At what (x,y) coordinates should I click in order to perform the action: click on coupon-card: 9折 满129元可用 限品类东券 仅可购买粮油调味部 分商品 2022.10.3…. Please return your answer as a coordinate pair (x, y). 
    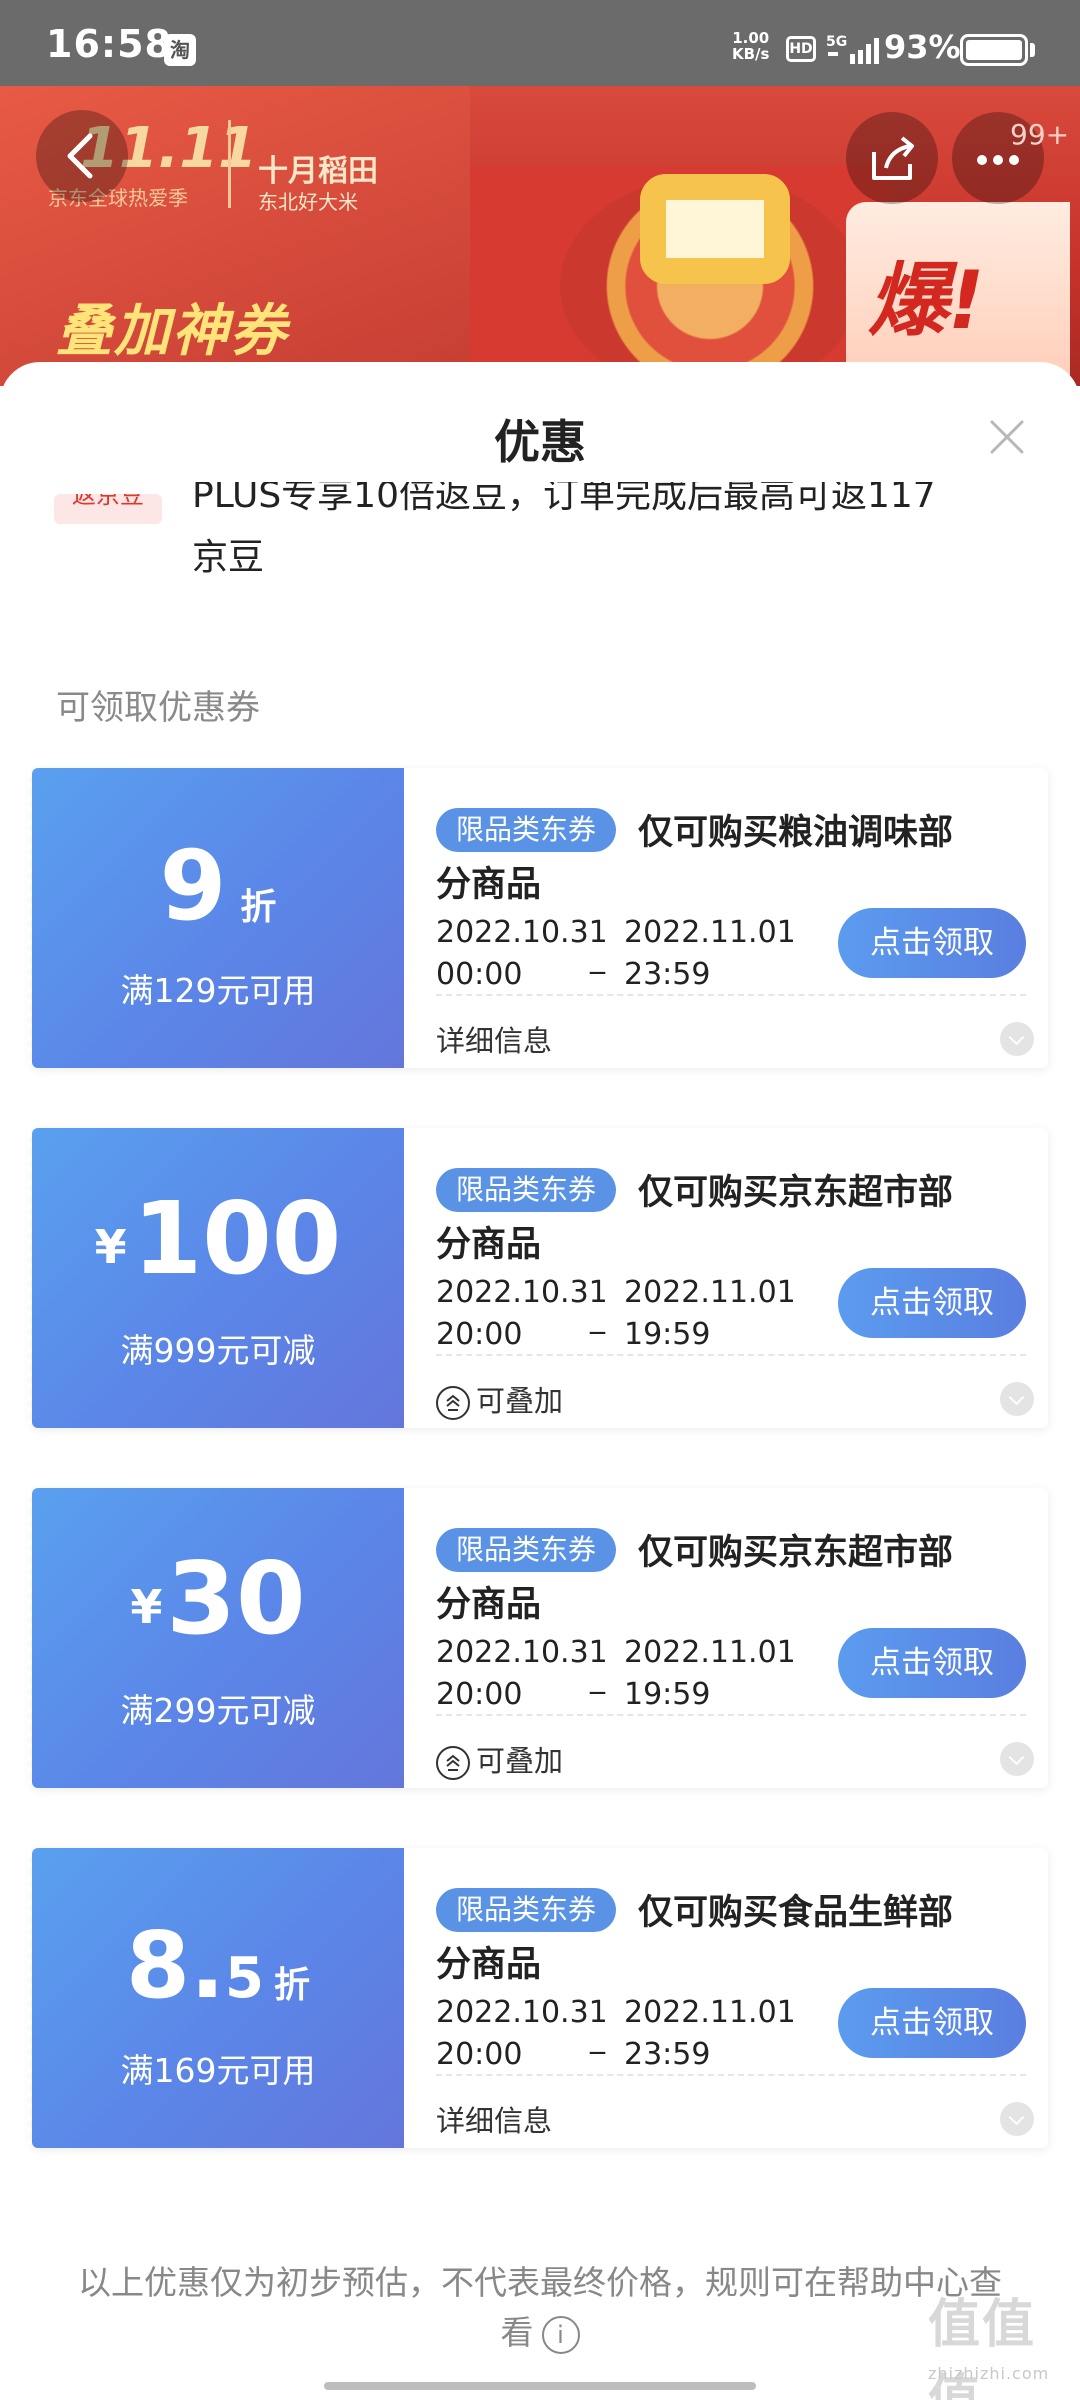
    Looking at the image, I should click on (538, 918).